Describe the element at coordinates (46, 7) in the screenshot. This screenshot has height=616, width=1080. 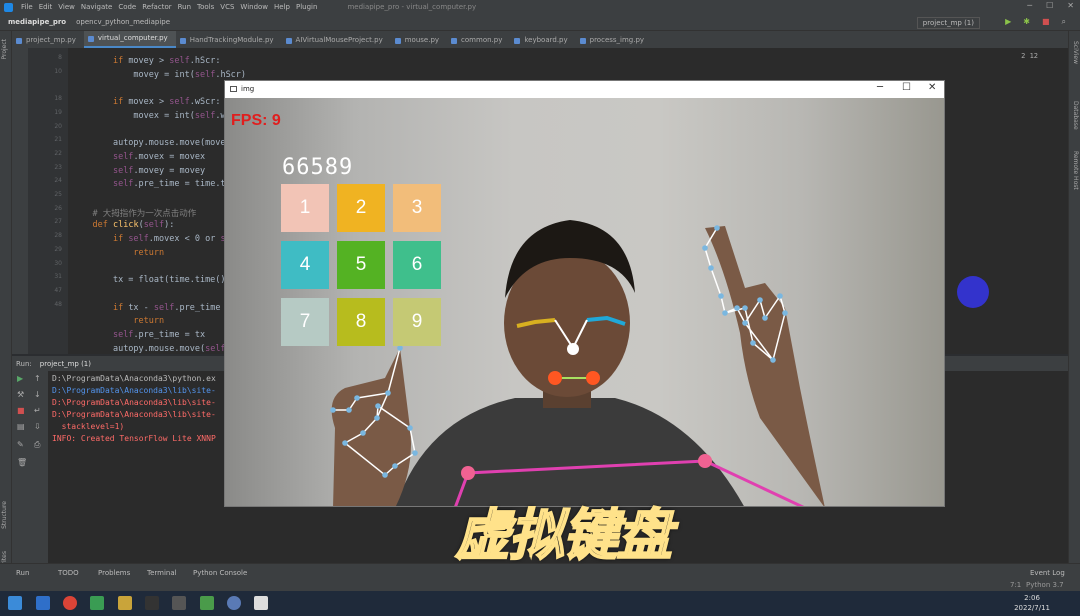
I see `menu-item: Edit` at that location.